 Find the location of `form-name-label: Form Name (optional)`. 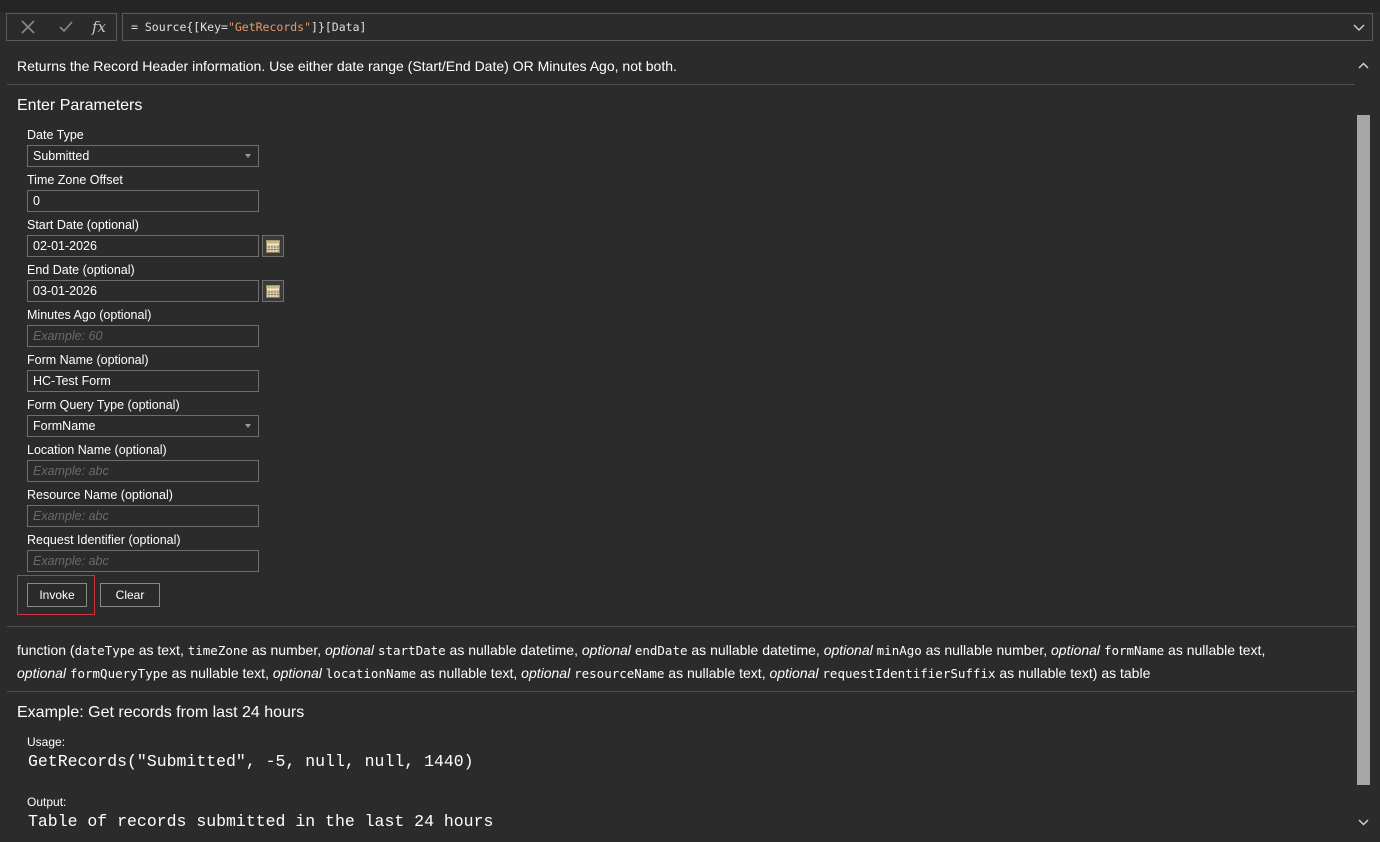

form-name-label: Form Name (optional) is located at coordinates (88, 360).